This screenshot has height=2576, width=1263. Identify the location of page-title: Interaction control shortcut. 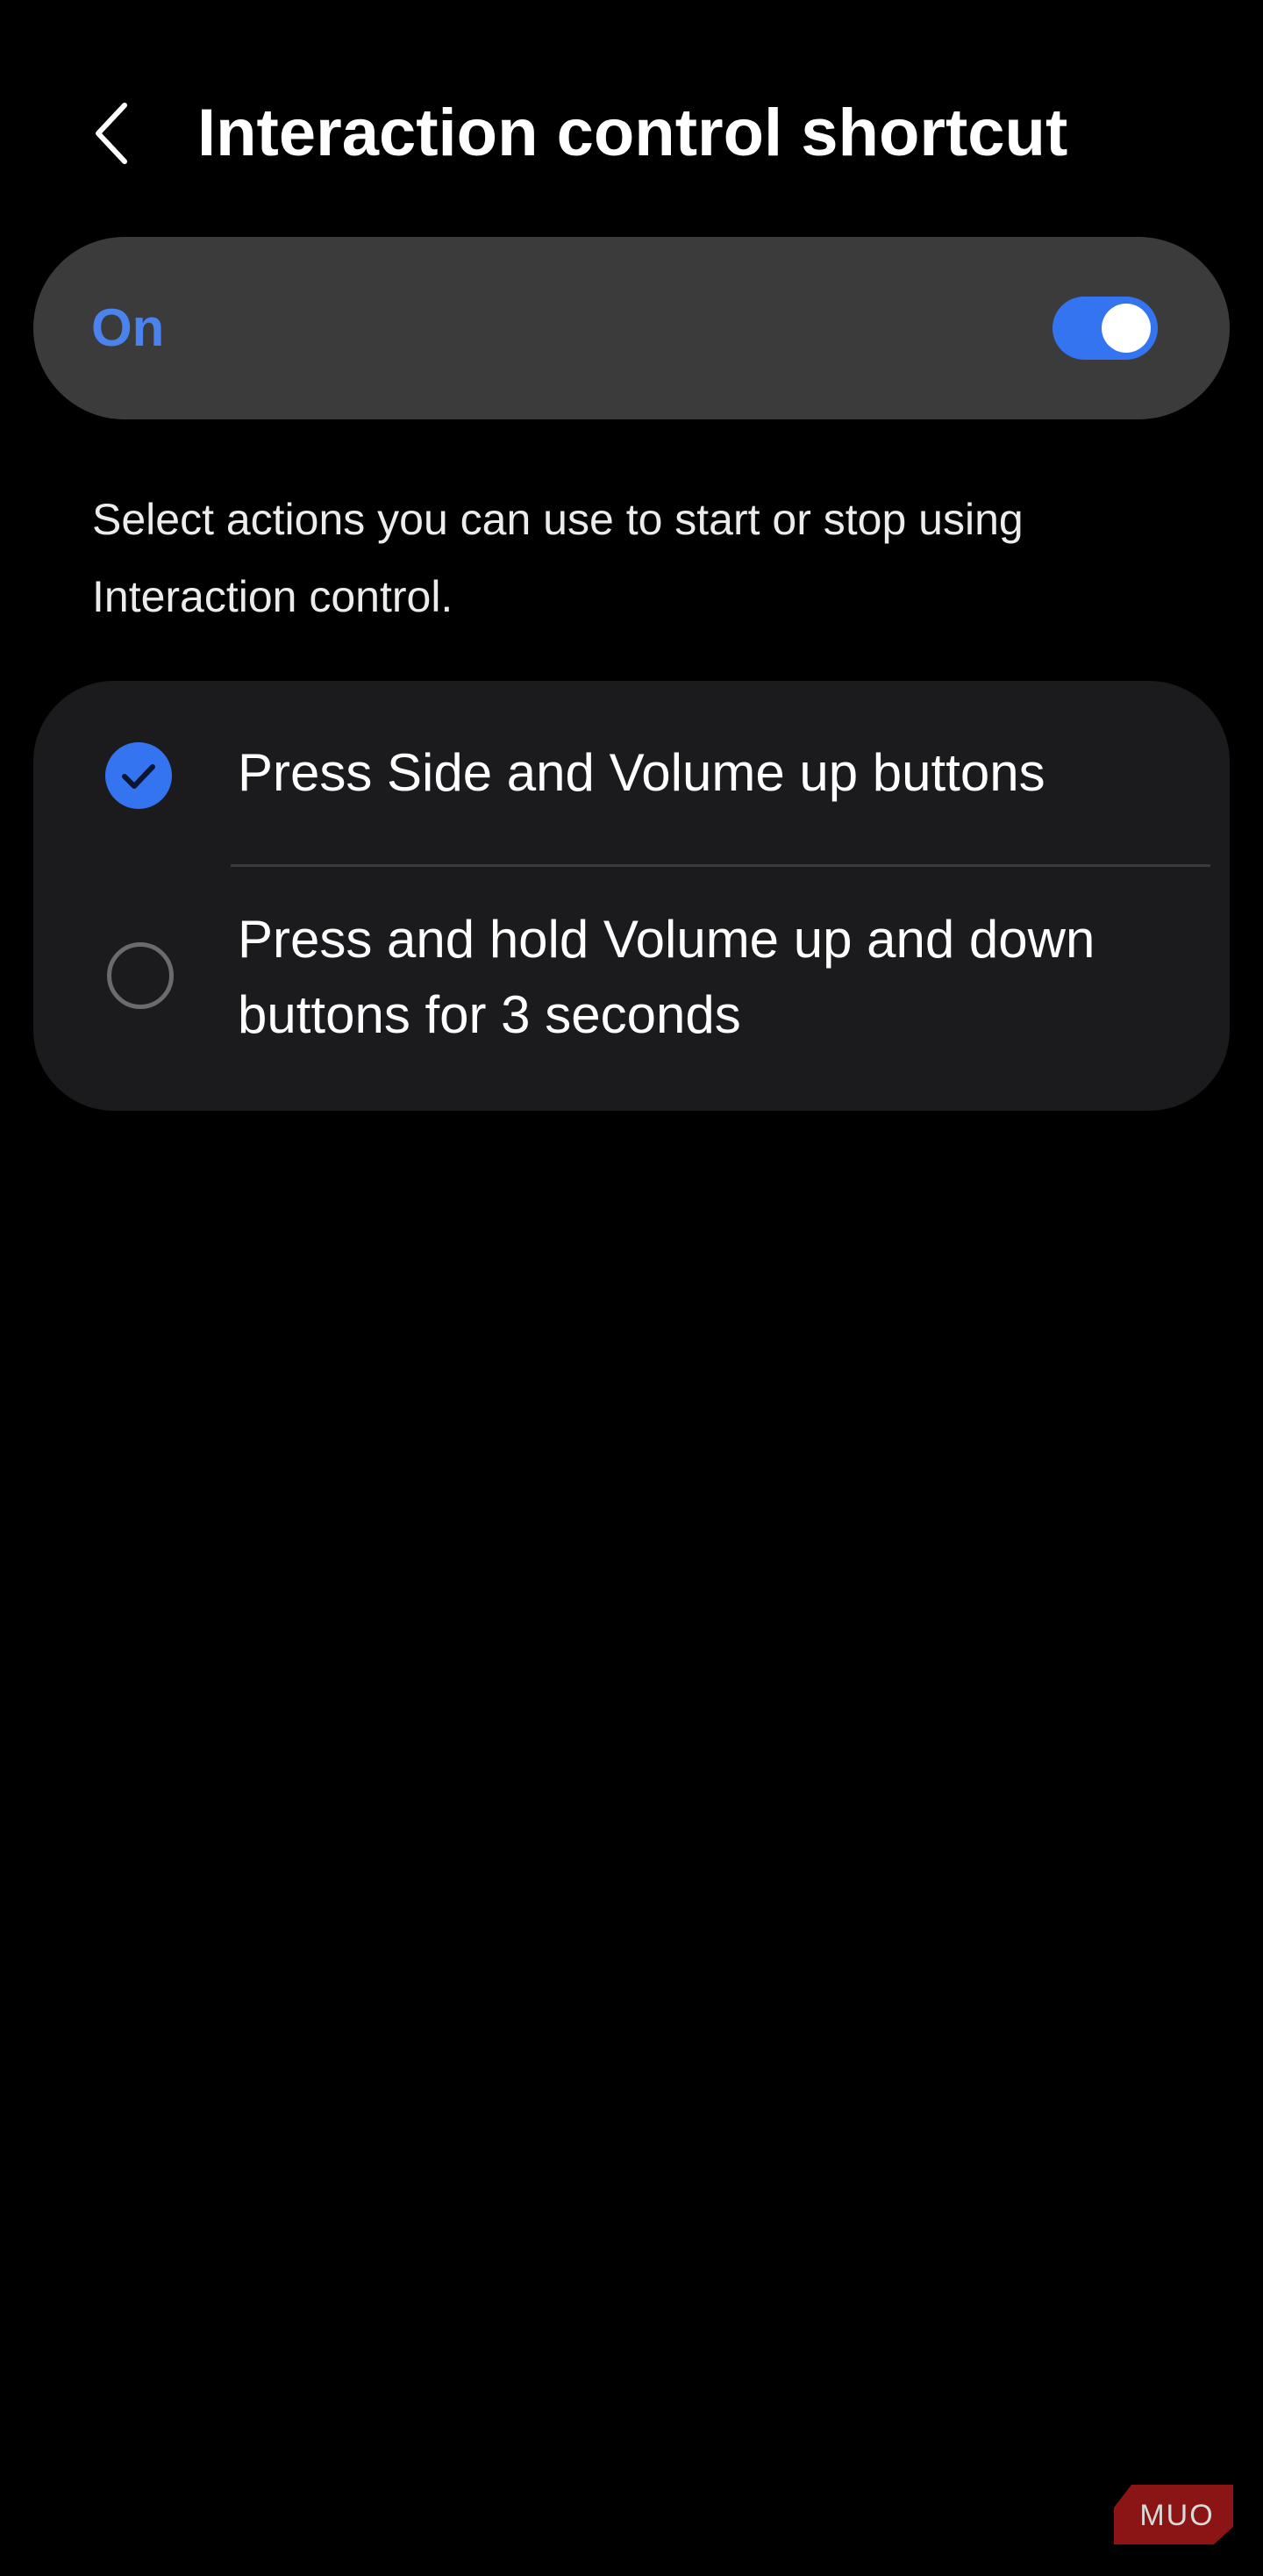
(632, 133).